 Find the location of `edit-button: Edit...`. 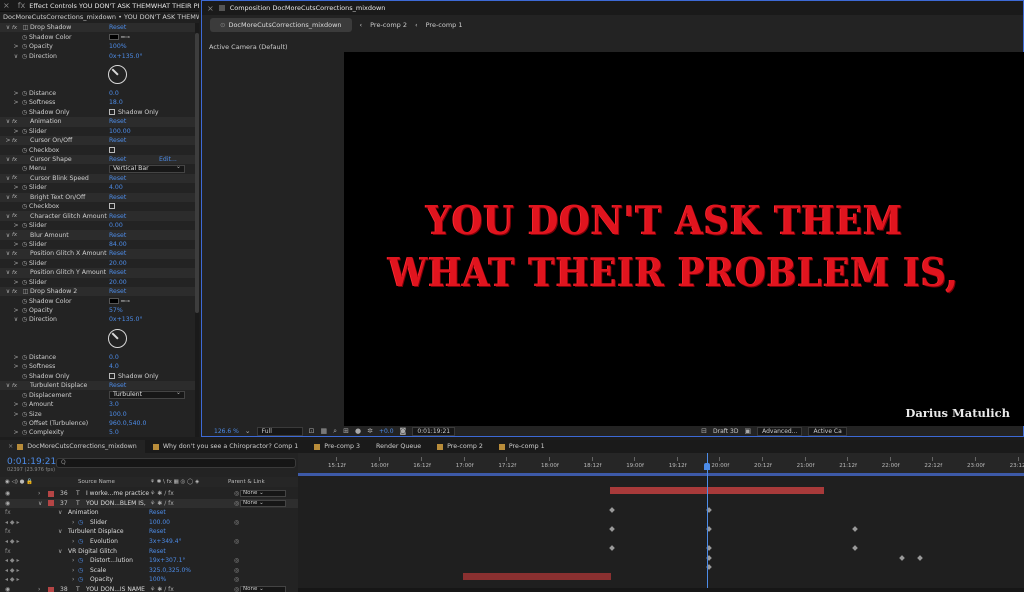

edit-button: Edit... is located at coordinates (168, 159).